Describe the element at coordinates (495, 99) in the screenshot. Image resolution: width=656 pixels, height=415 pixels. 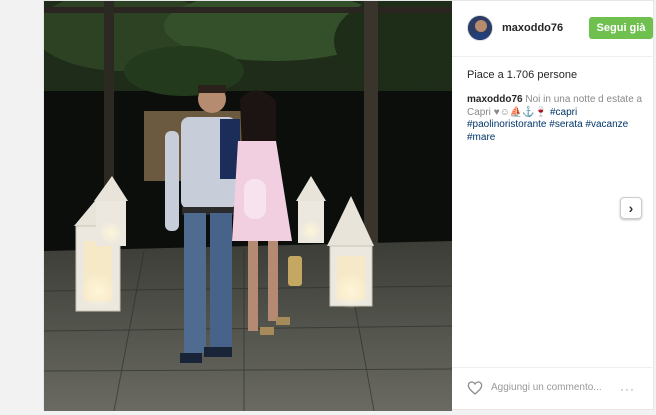
I see `caption-author: maxoddo76` at that location.